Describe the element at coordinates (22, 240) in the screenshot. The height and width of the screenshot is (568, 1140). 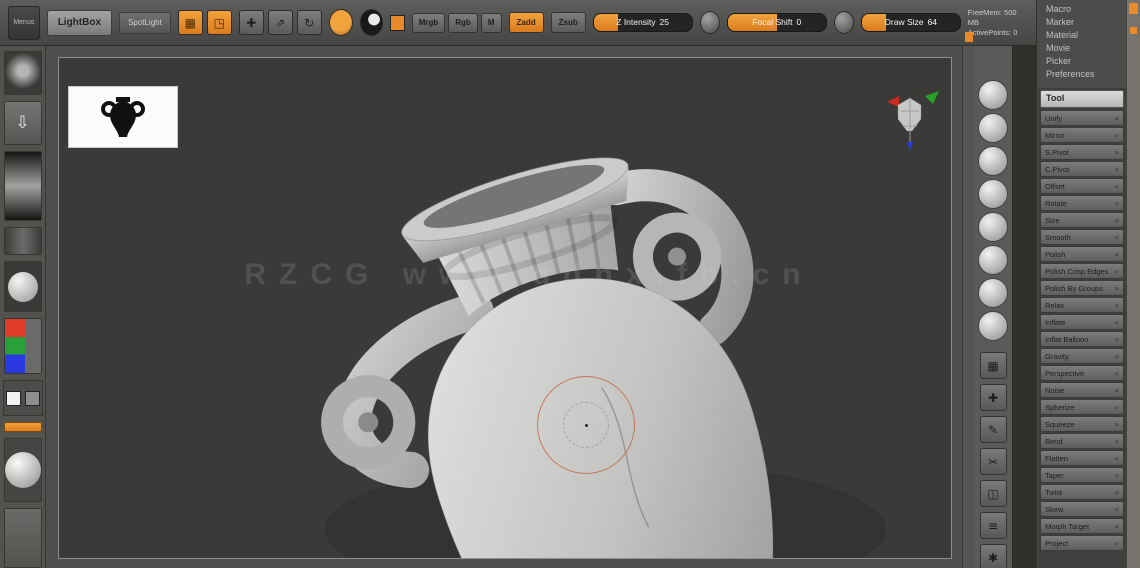
I see `texture-picker-tile` at that location.